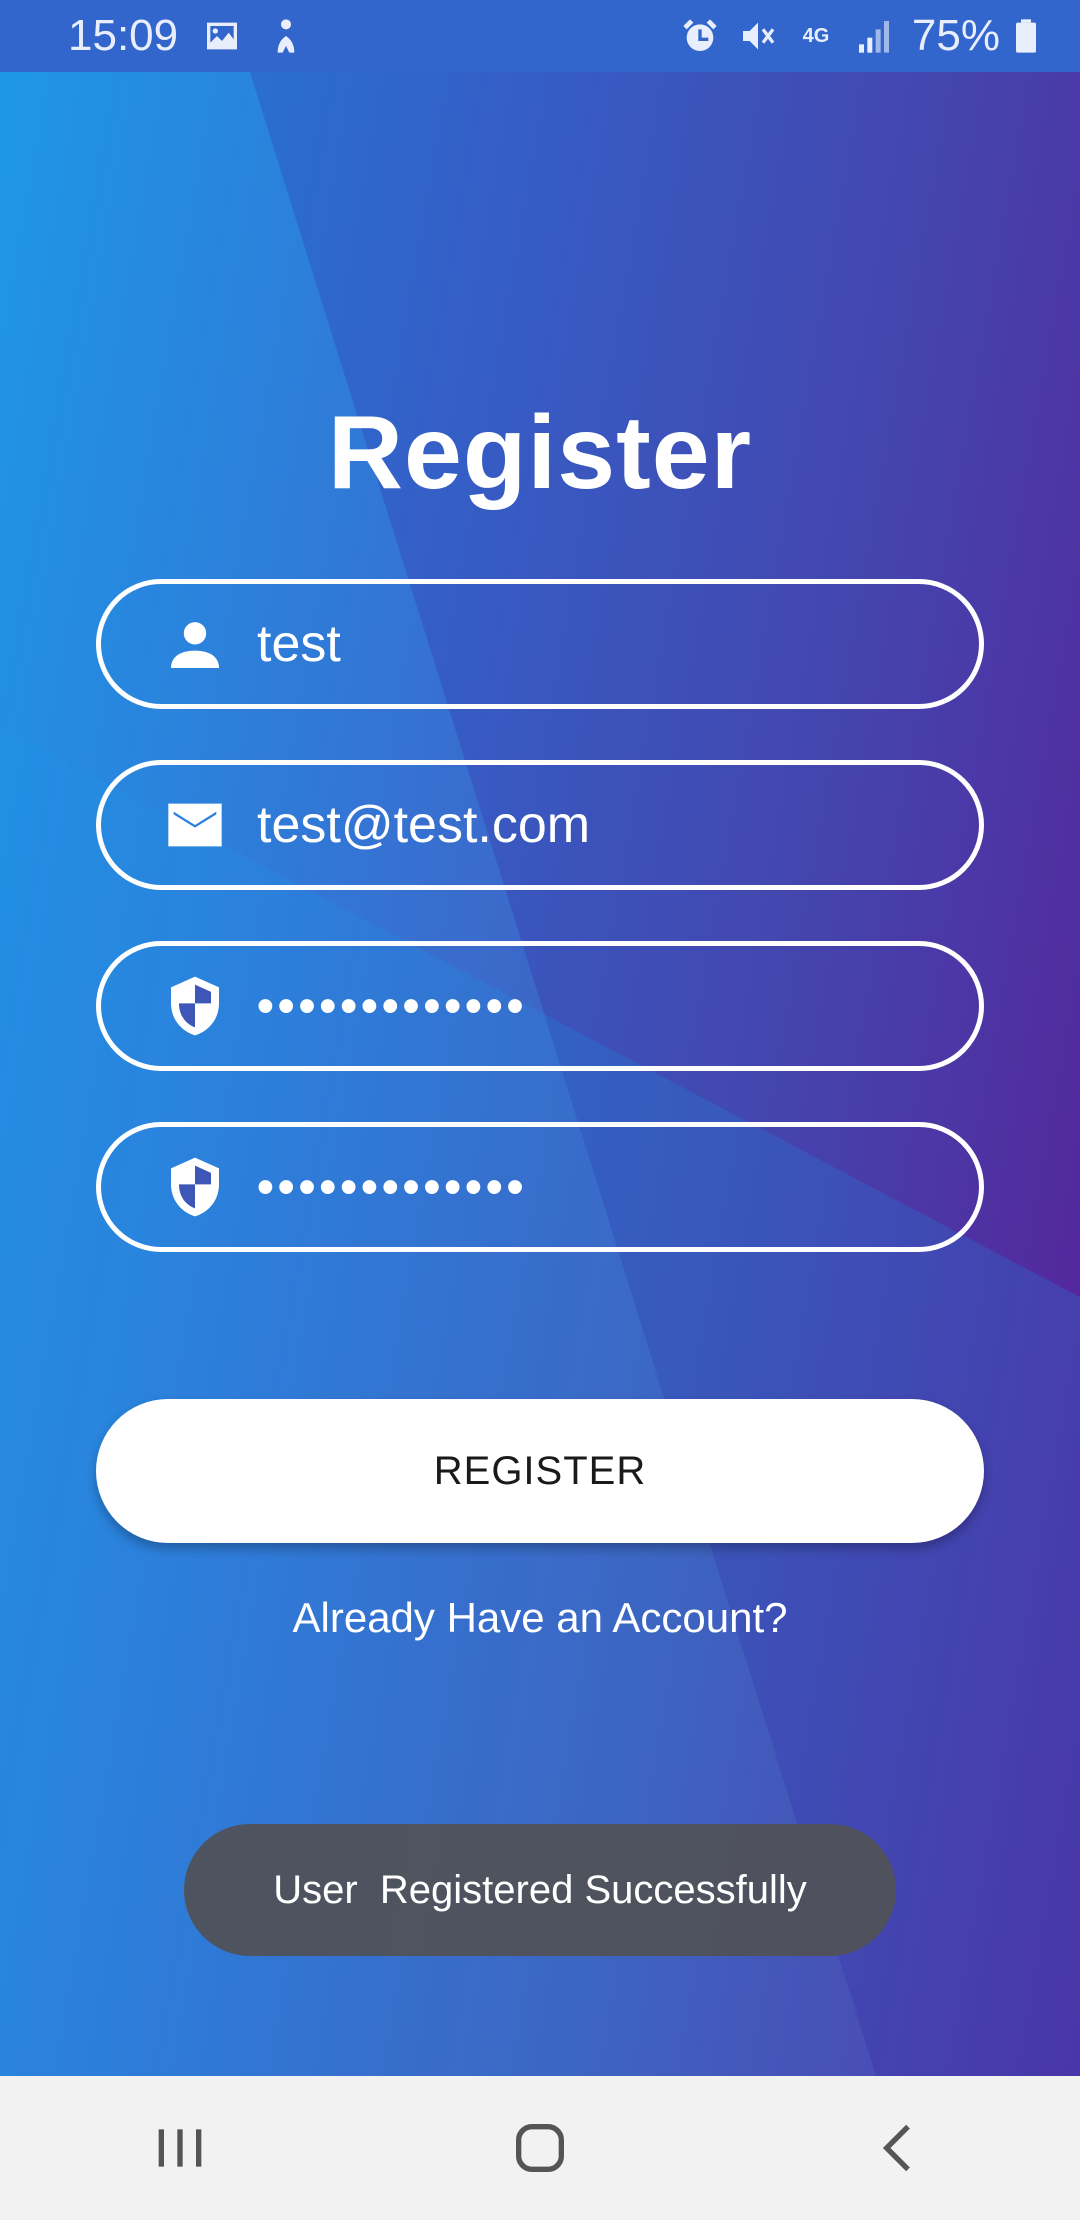 This screenshot has height=2220, width=1080. I want to click on username-field: test, so click(540, 644).